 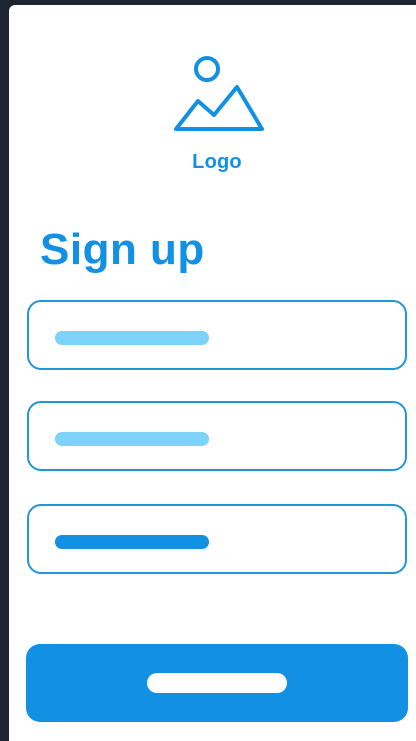 I want to click on sign-up-button, so click(x=217, y=683).